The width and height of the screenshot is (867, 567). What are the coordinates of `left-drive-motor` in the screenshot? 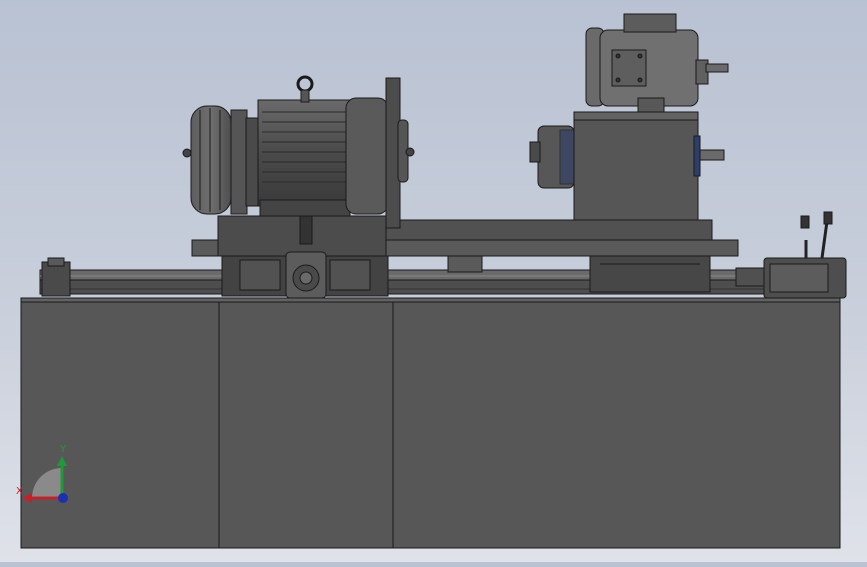 It's located at (298, 152).